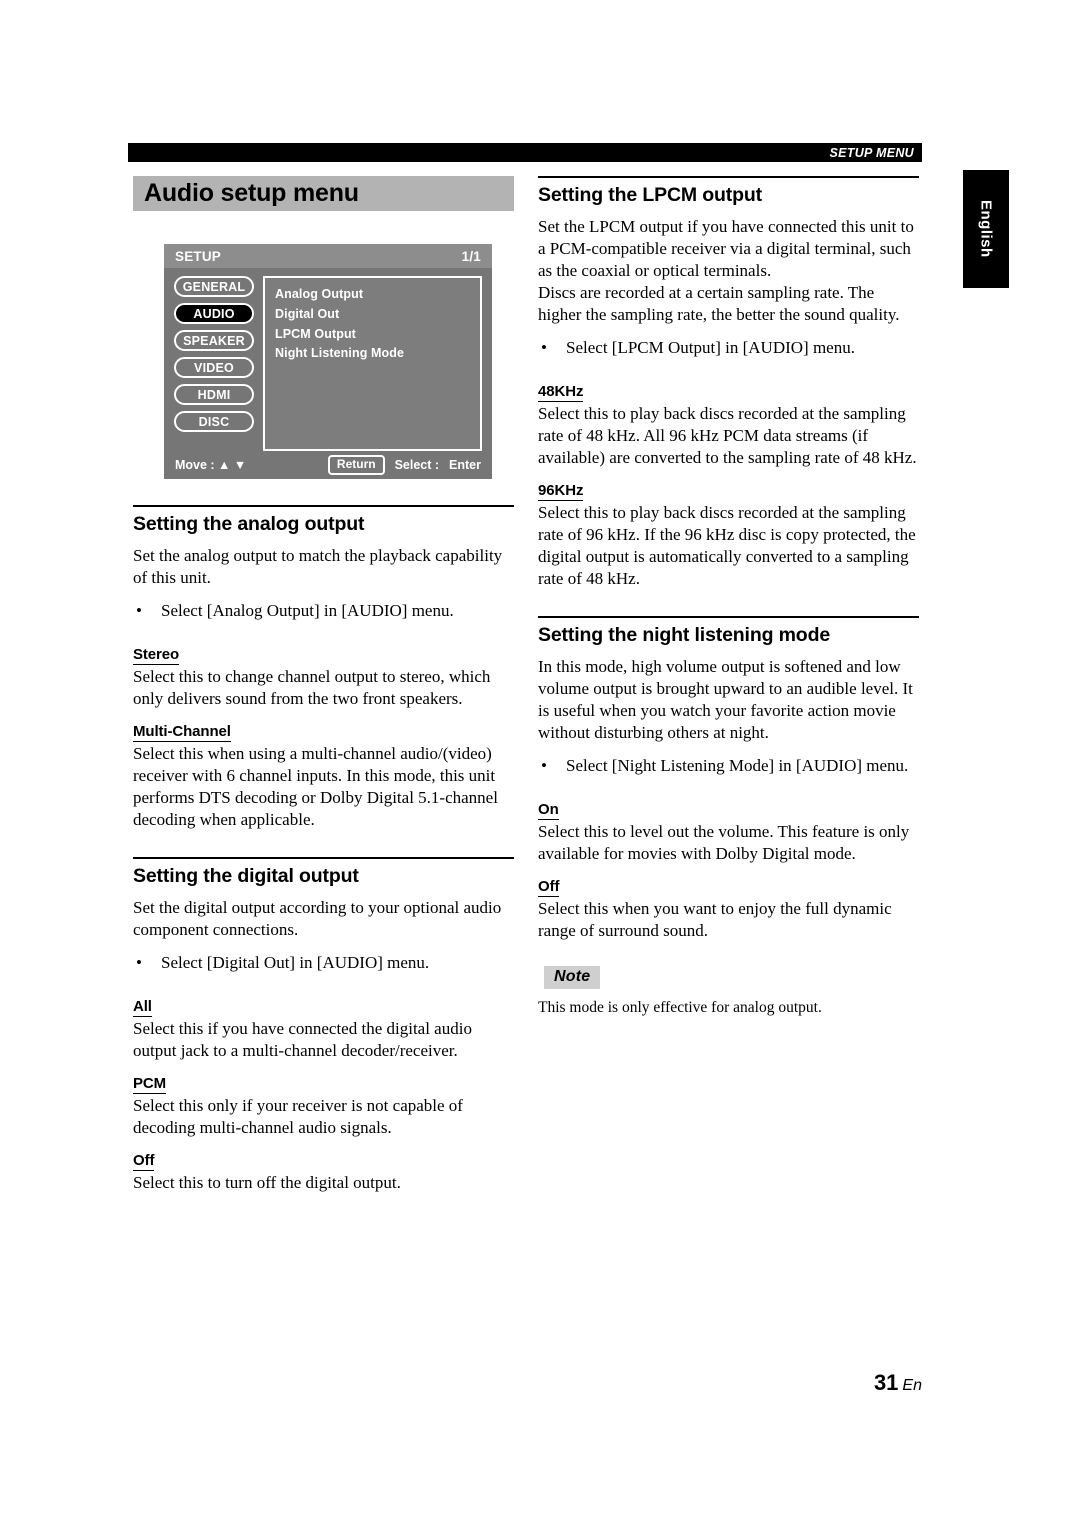  Describe the element at coordinates (710, 347) in the screenshot. I see `lpcm-bullet-text: Select [LPCM Output] in [AUDIO] menu.` at that location.